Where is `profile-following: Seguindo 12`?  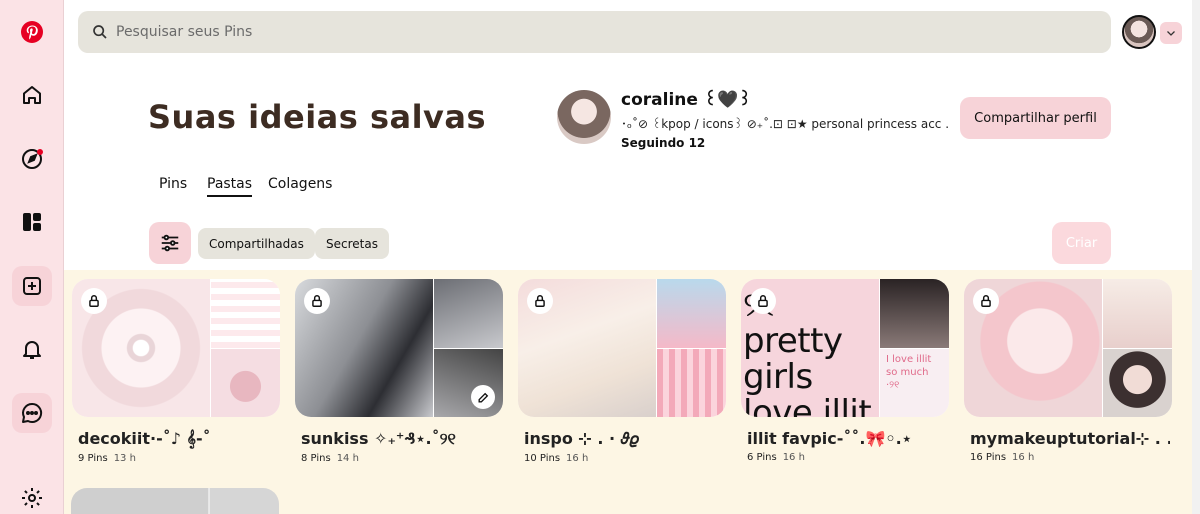 profile-following: Seguindo 12 is located at coordinates (663, 143).